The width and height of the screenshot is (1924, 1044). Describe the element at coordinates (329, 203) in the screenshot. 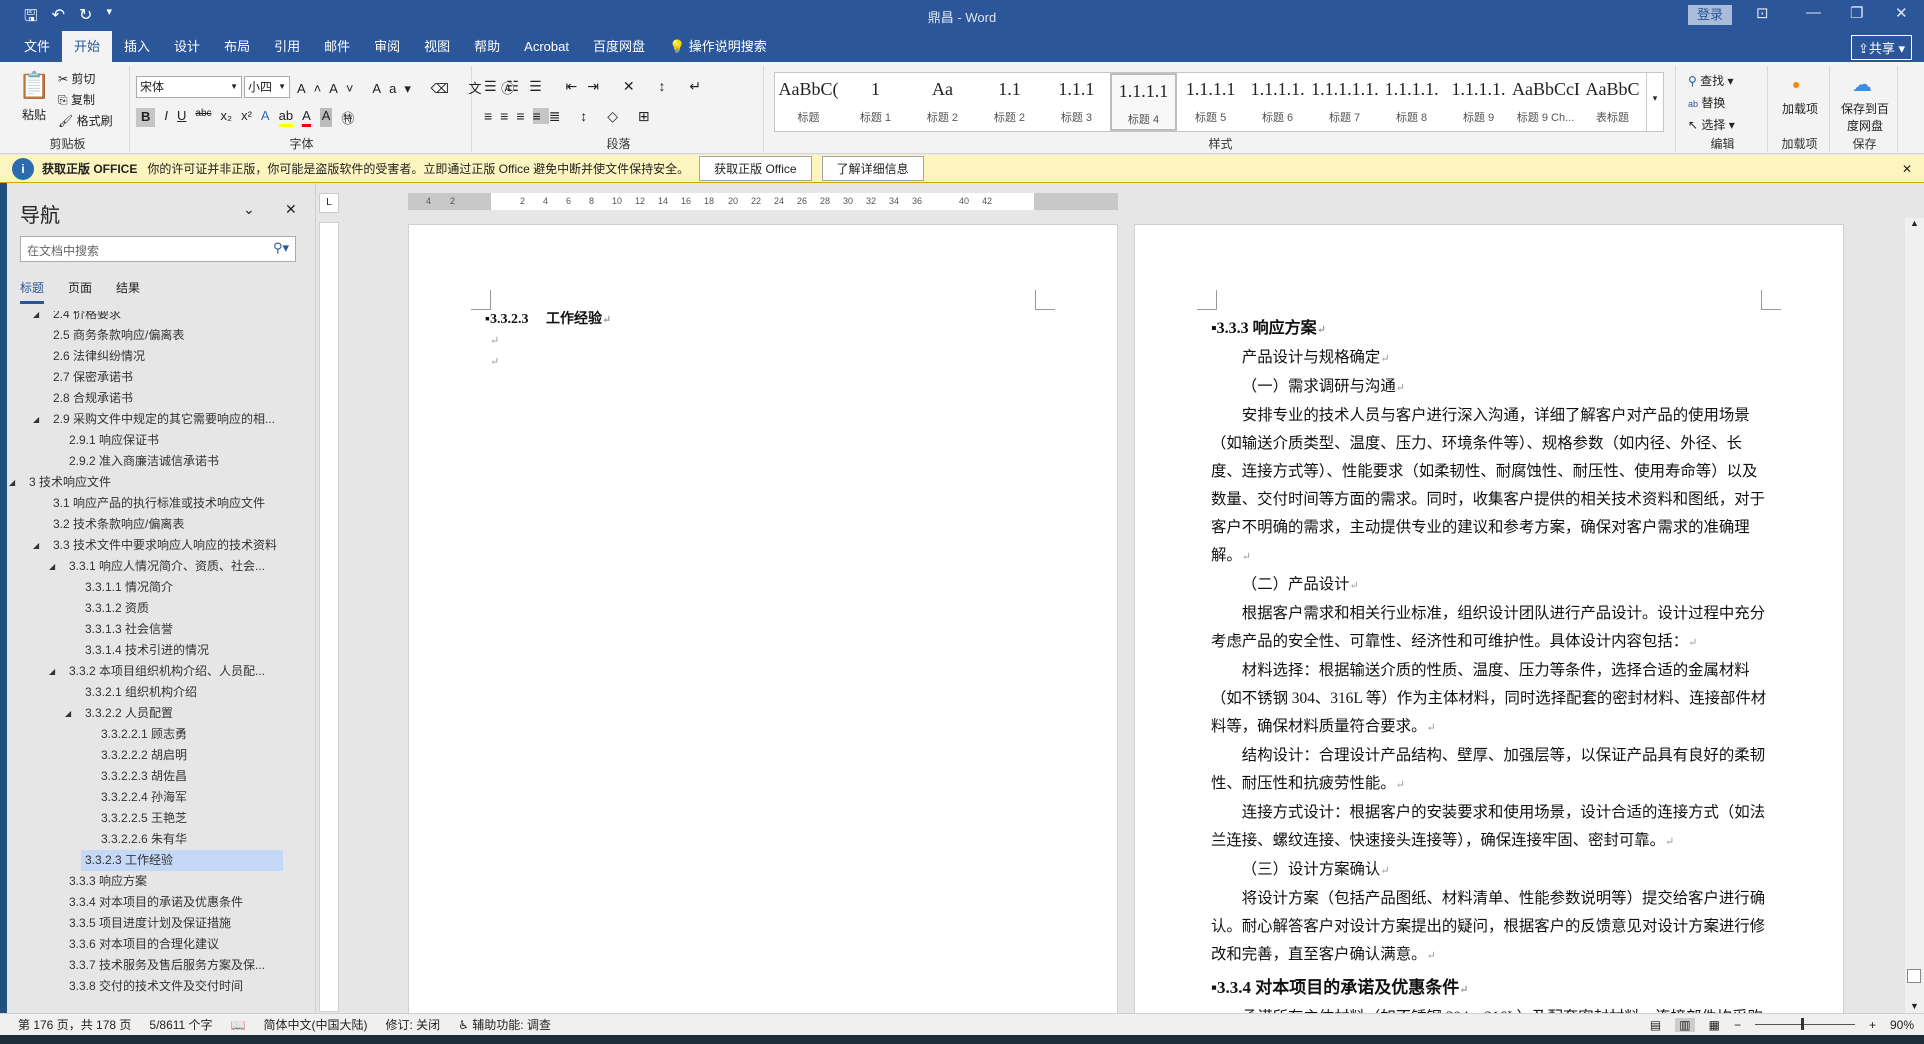

I see `tab-selector: L` at that location.